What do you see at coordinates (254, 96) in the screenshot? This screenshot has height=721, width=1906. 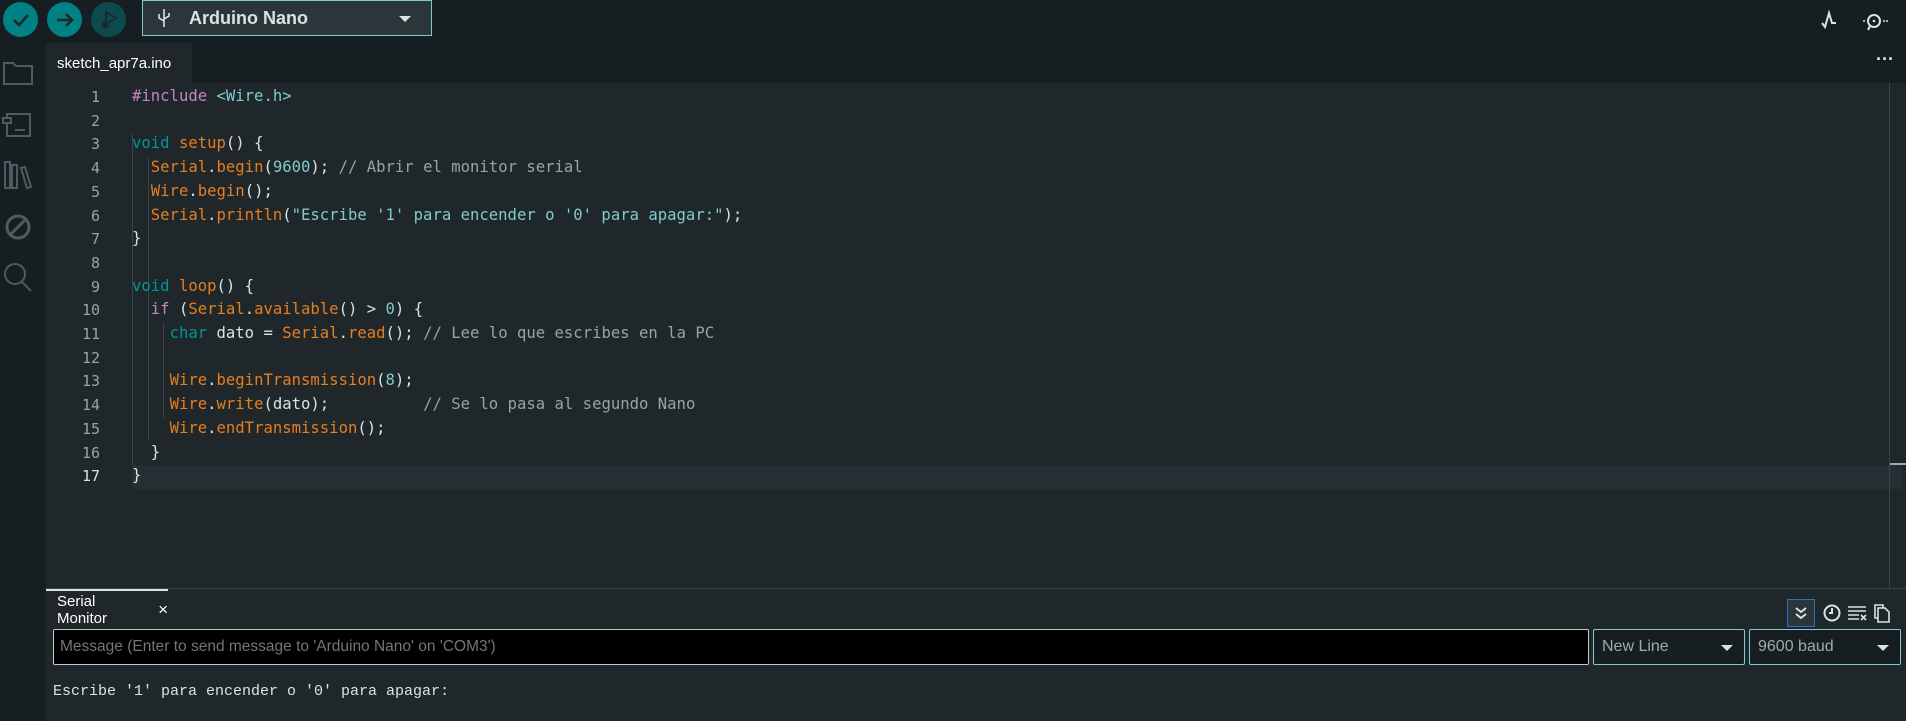 I see `code-token: <Wire.h>` at bounding box center [254, 96].